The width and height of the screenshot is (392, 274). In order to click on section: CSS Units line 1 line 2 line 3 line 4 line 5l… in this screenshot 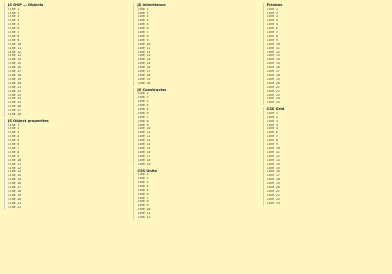, I will do `click(195, 194)`.